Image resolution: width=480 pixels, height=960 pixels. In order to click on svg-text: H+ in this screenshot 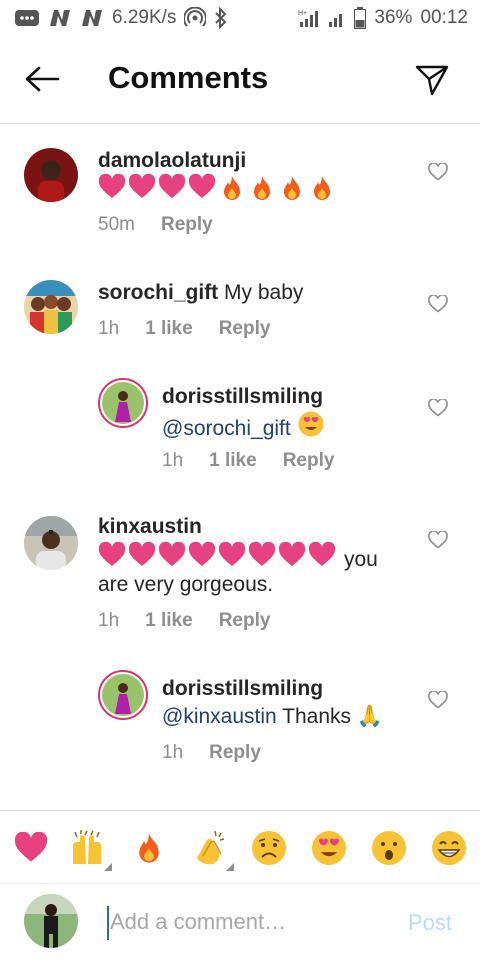, I will do `click(302, 13)`.